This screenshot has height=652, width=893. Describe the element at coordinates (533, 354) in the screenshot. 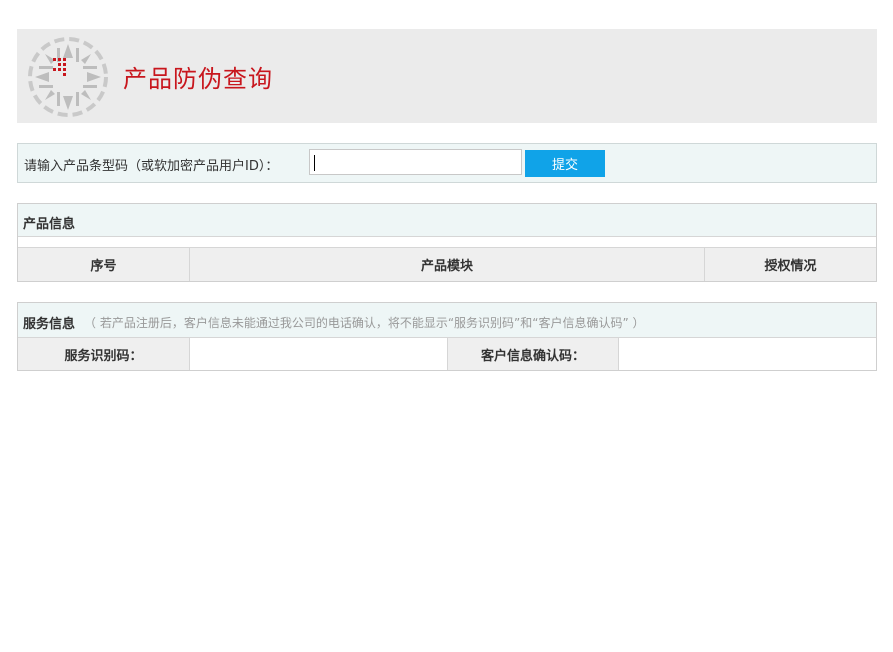

I see `confirm-code-label: 客户信息确认码：` at that location.